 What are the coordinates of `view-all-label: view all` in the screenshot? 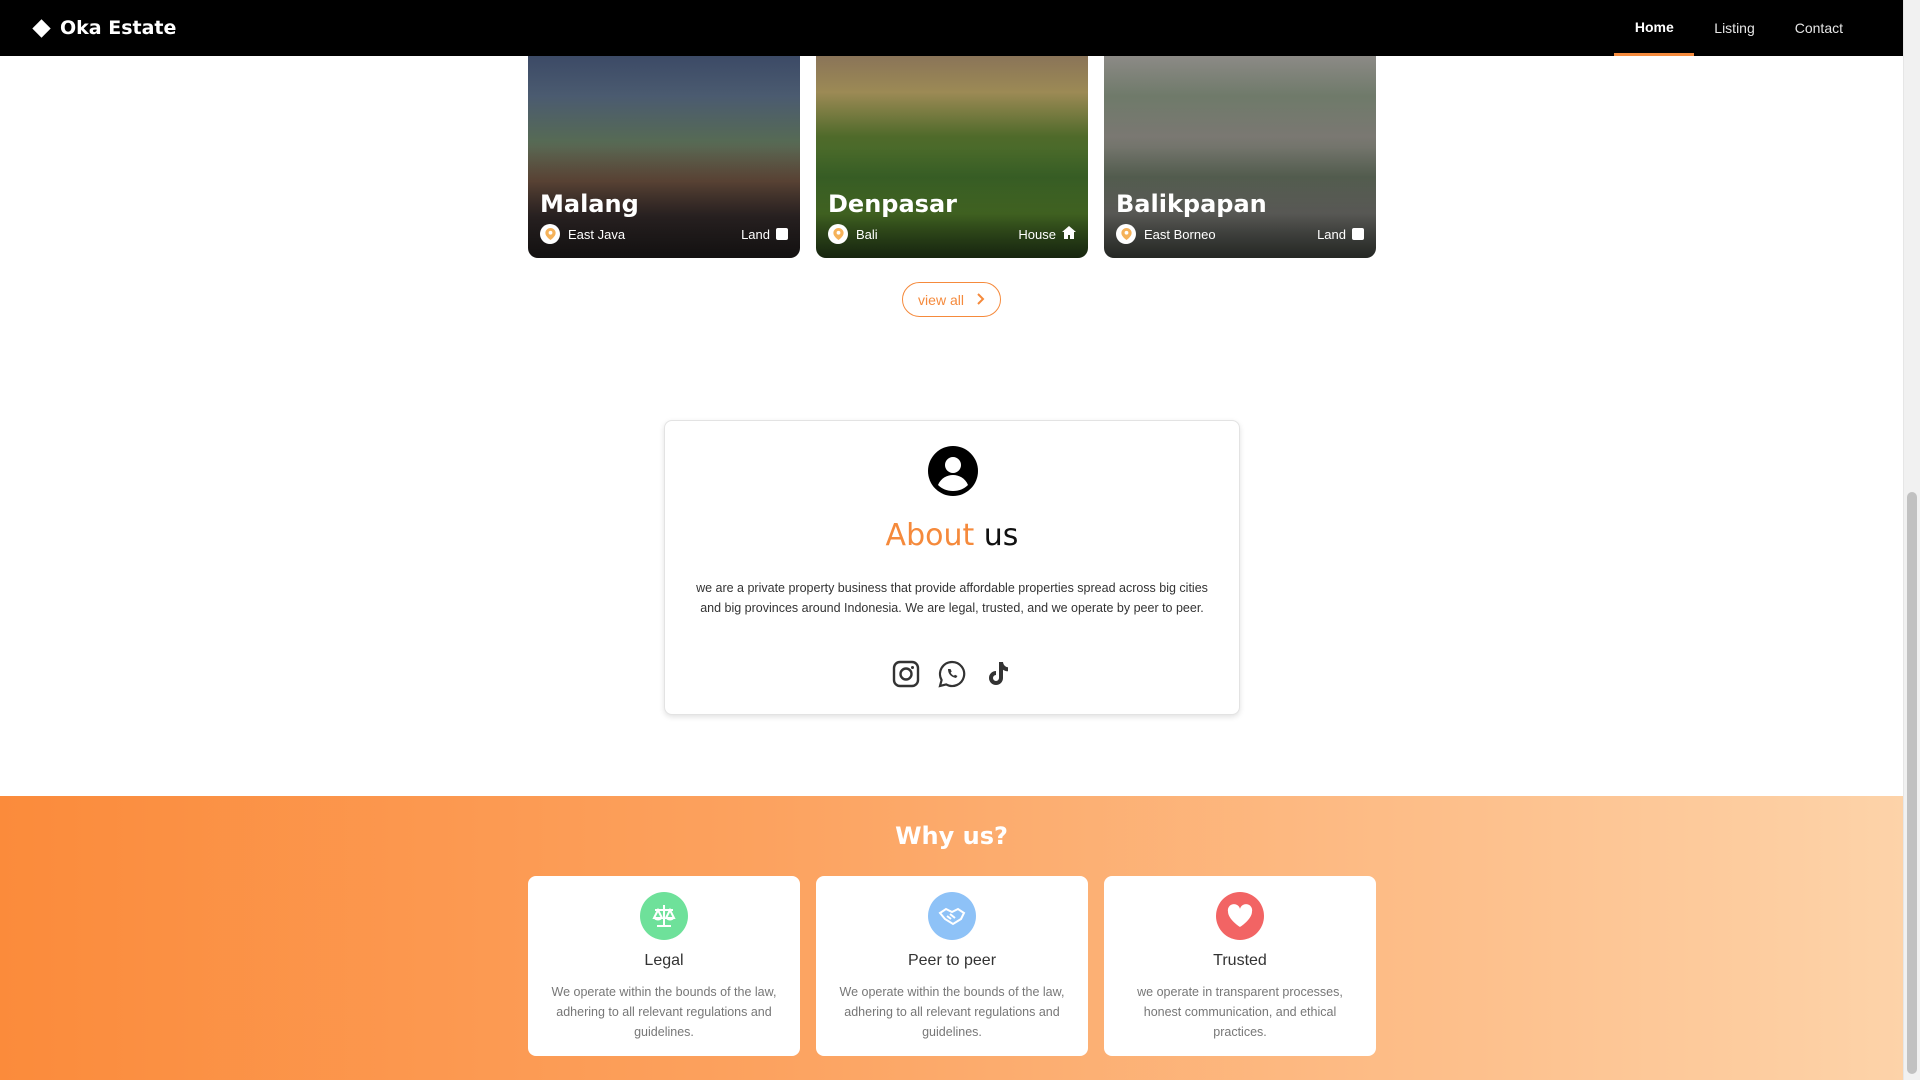 It's located at (941, 299).